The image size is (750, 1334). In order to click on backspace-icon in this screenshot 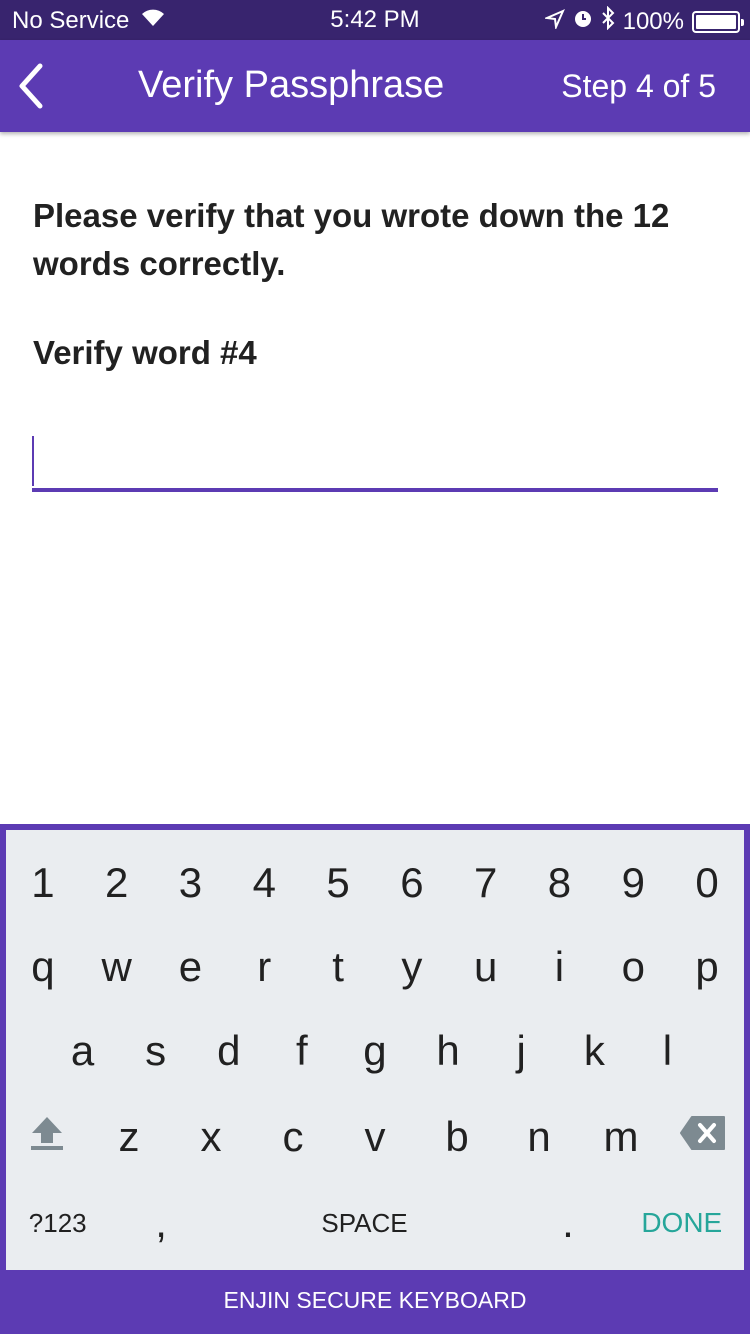, I will do `click(702, 1133)`.